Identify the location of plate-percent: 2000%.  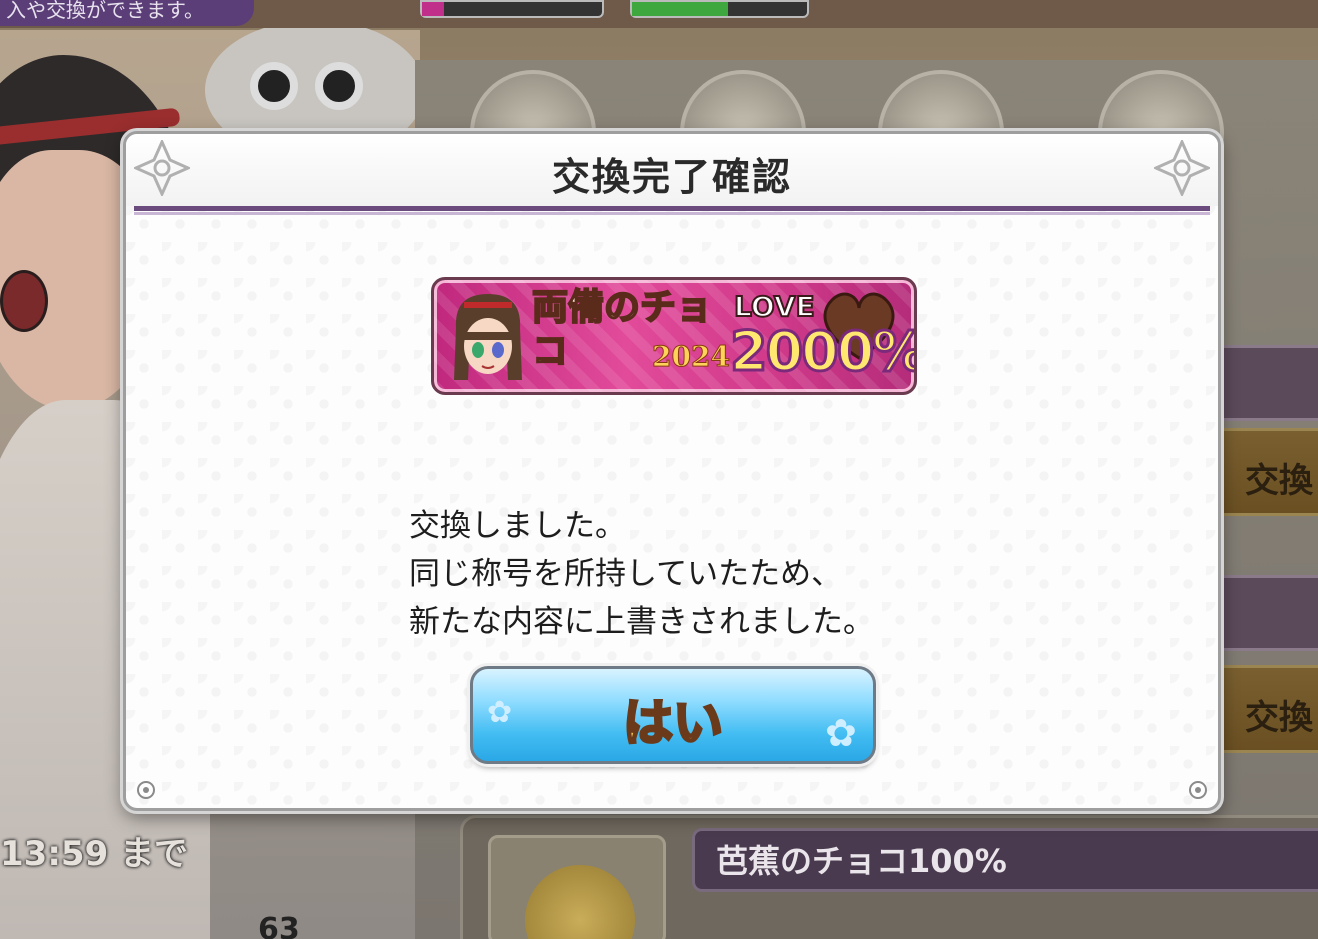
(822, 352).